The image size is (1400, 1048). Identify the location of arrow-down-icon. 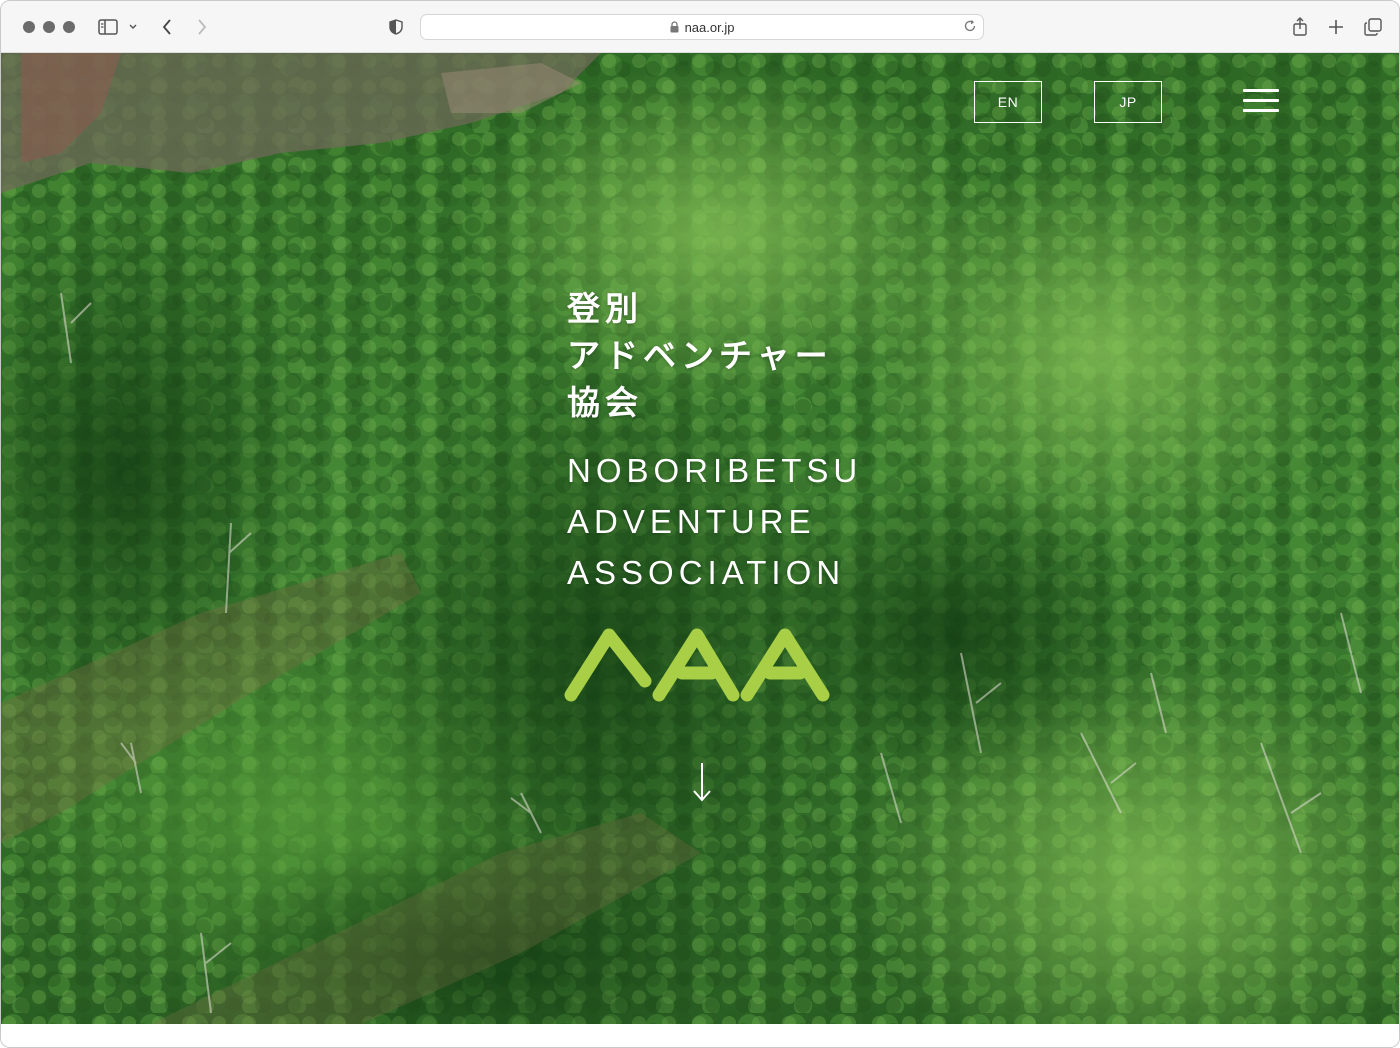
(702, 782).